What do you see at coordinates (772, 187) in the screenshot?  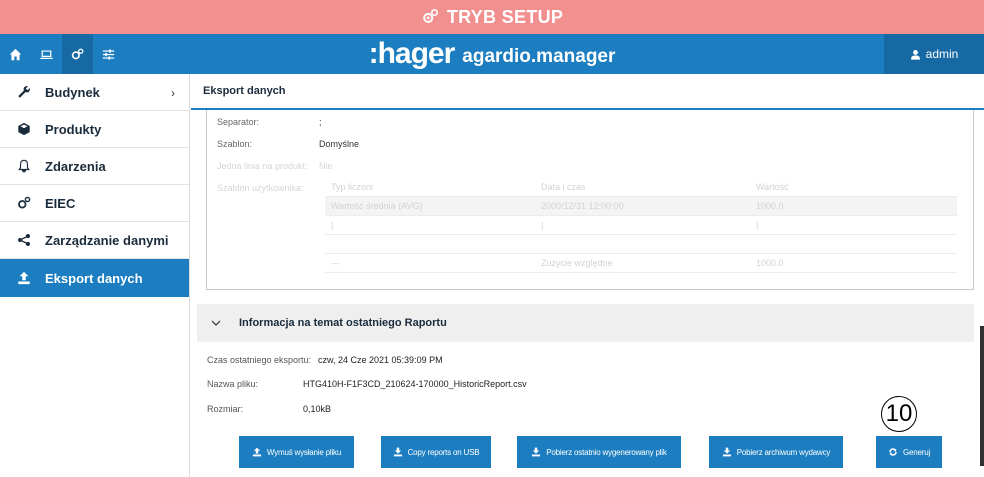 I see `column-header: Wartość` at bounding box center [772, 187].